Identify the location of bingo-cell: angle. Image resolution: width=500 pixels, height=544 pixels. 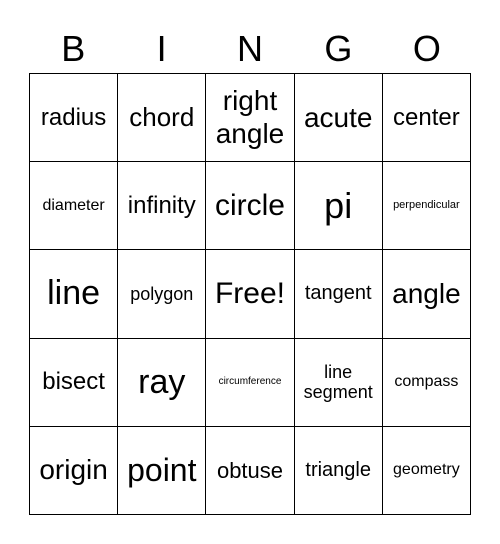
(426, 294).